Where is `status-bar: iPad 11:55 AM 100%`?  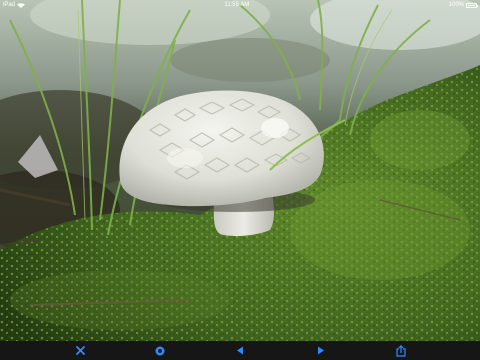
status-bar: iPad 11:55 AM 100% is located at coordinates (240, 5).